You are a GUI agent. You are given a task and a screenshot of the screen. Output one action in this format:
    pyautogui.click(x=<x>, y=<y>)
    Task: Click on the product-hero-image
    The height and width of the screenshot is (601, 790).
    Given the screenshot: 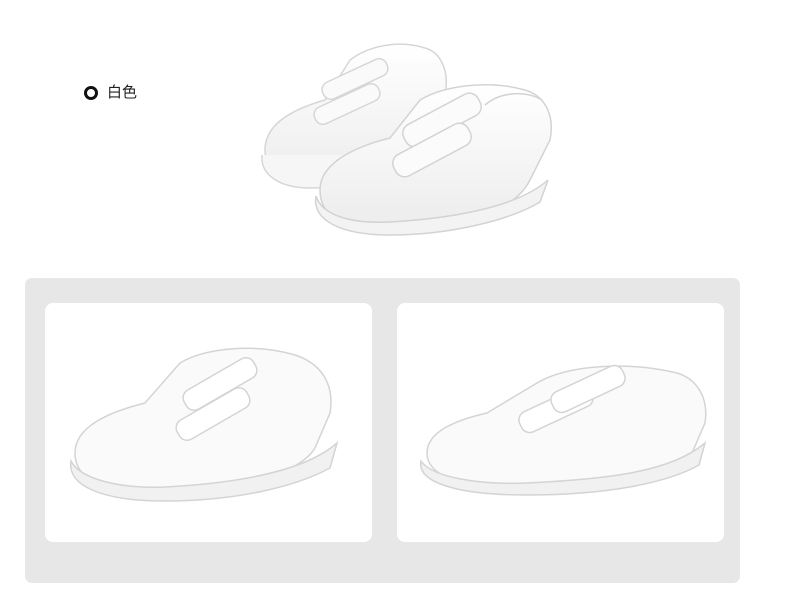 What is the action you would take?
    pyautogui.click(x=410, y=137)
    